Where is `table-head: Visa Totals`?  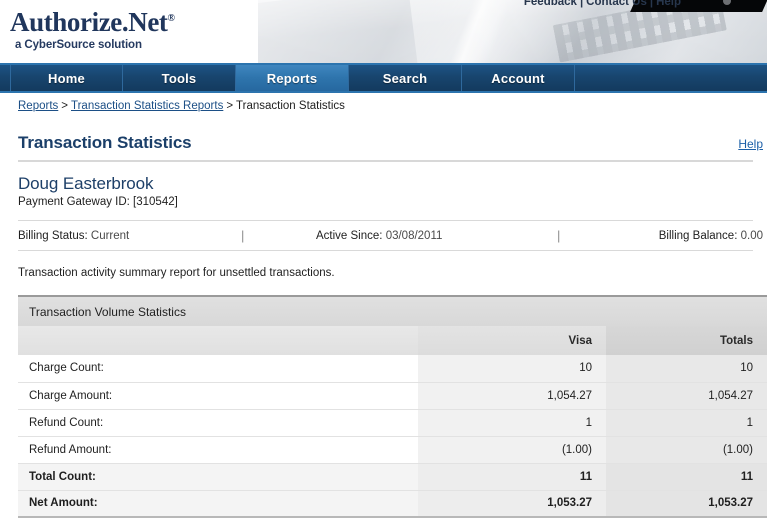
table-head: Visa Totals is located at coordinates (392, 340).